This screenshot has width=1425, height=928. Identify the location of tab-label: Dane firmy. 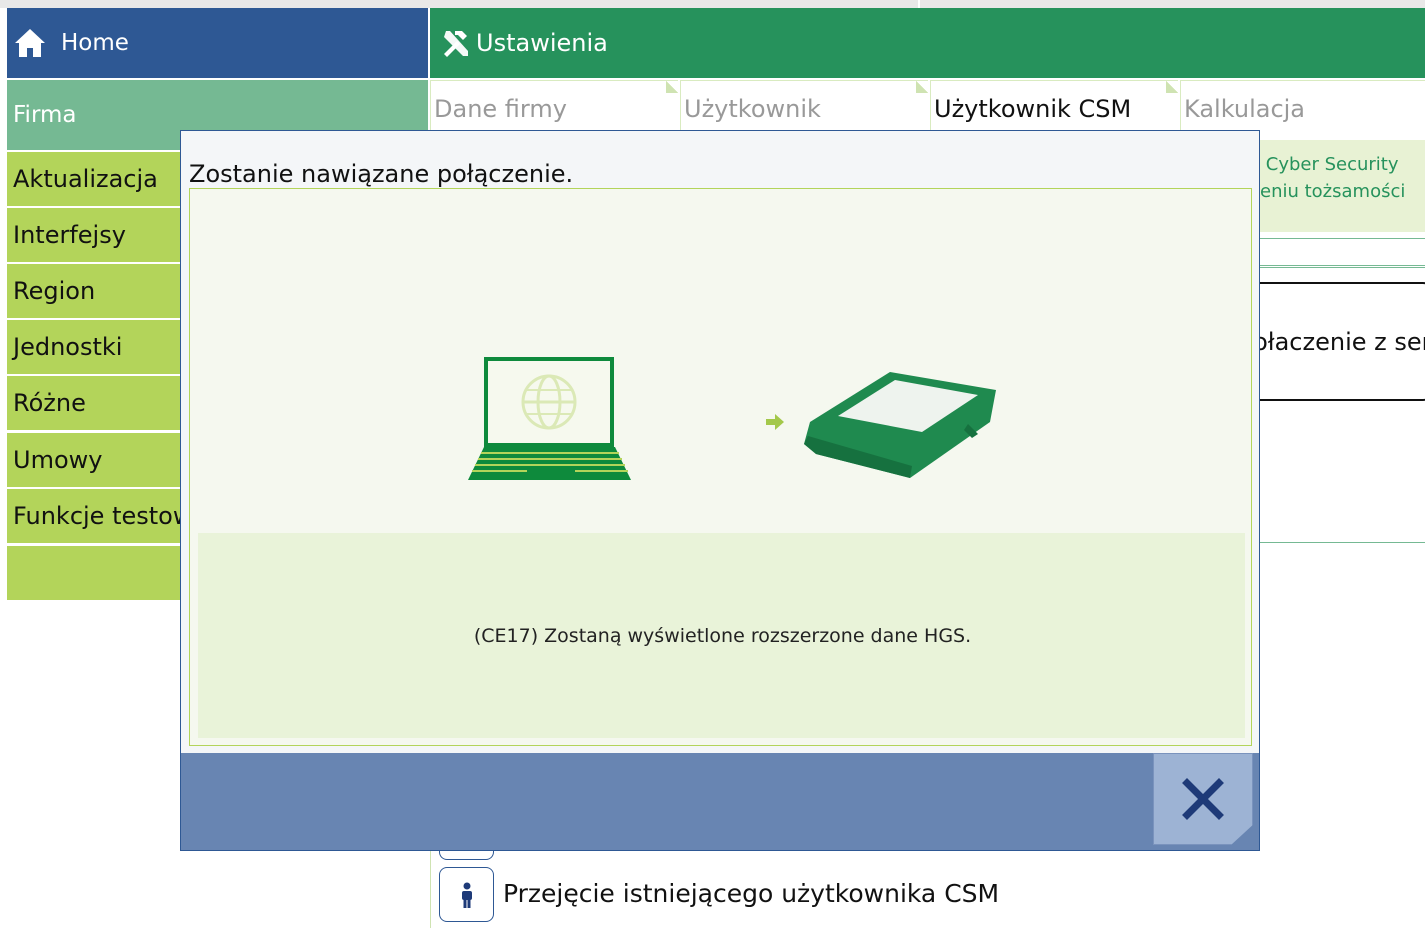
(500, 109).